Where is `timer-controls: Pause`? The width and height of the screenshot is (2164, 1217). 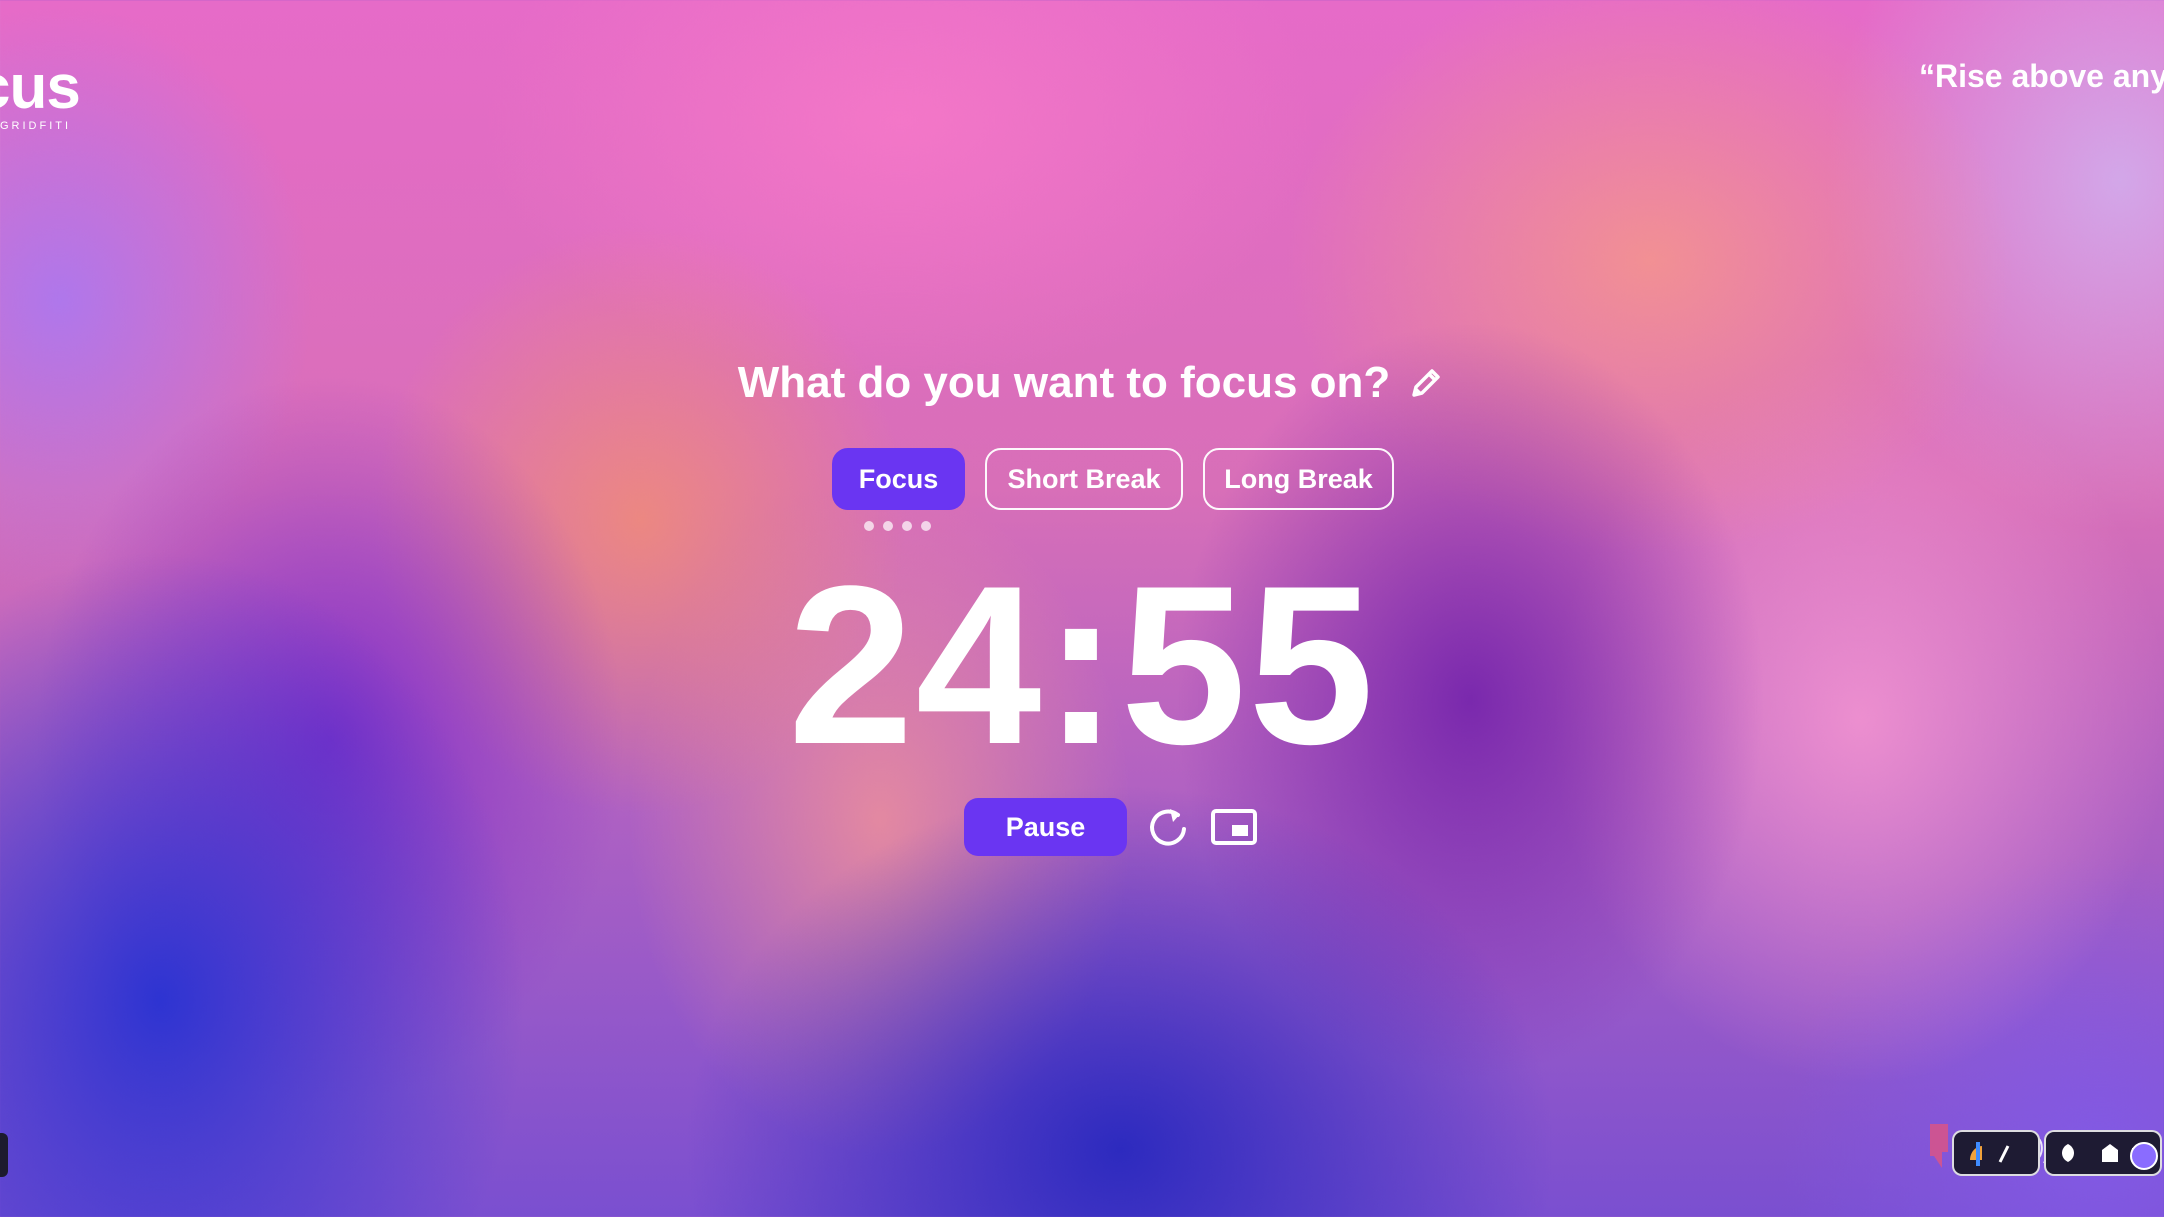
timer-controls: Pause is located at coordinates (1111, 827).